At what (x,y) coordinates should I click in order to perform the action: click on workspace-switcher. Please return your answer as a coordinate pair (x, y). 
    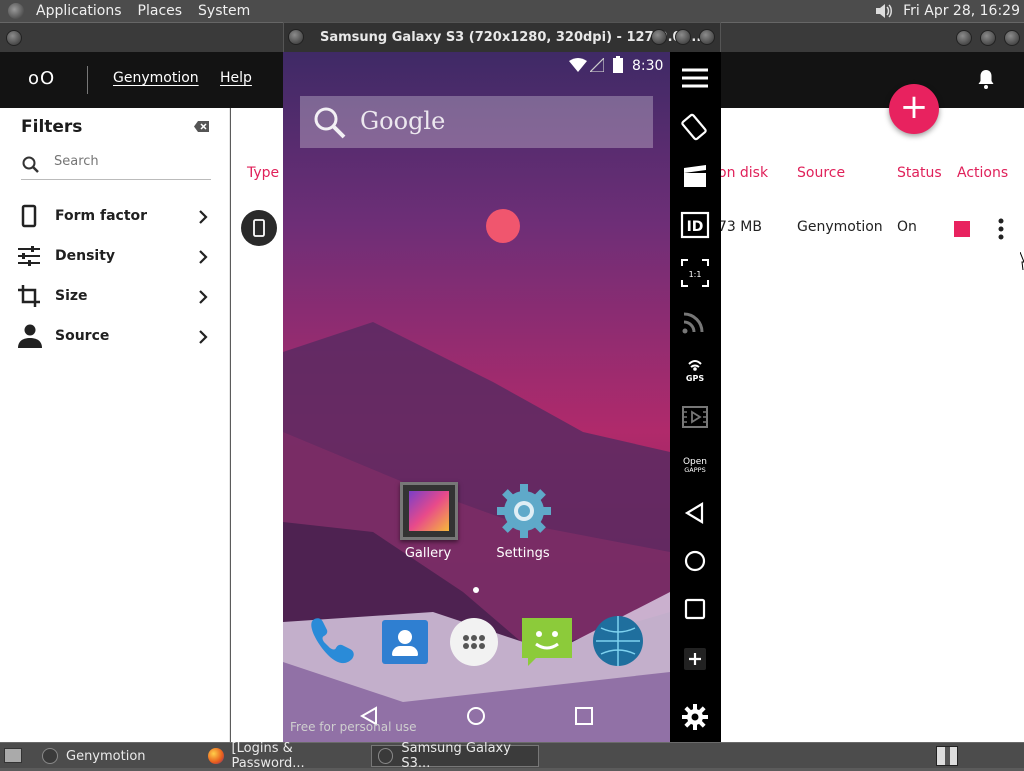
    Looking at the image, I should click on (947, 756).